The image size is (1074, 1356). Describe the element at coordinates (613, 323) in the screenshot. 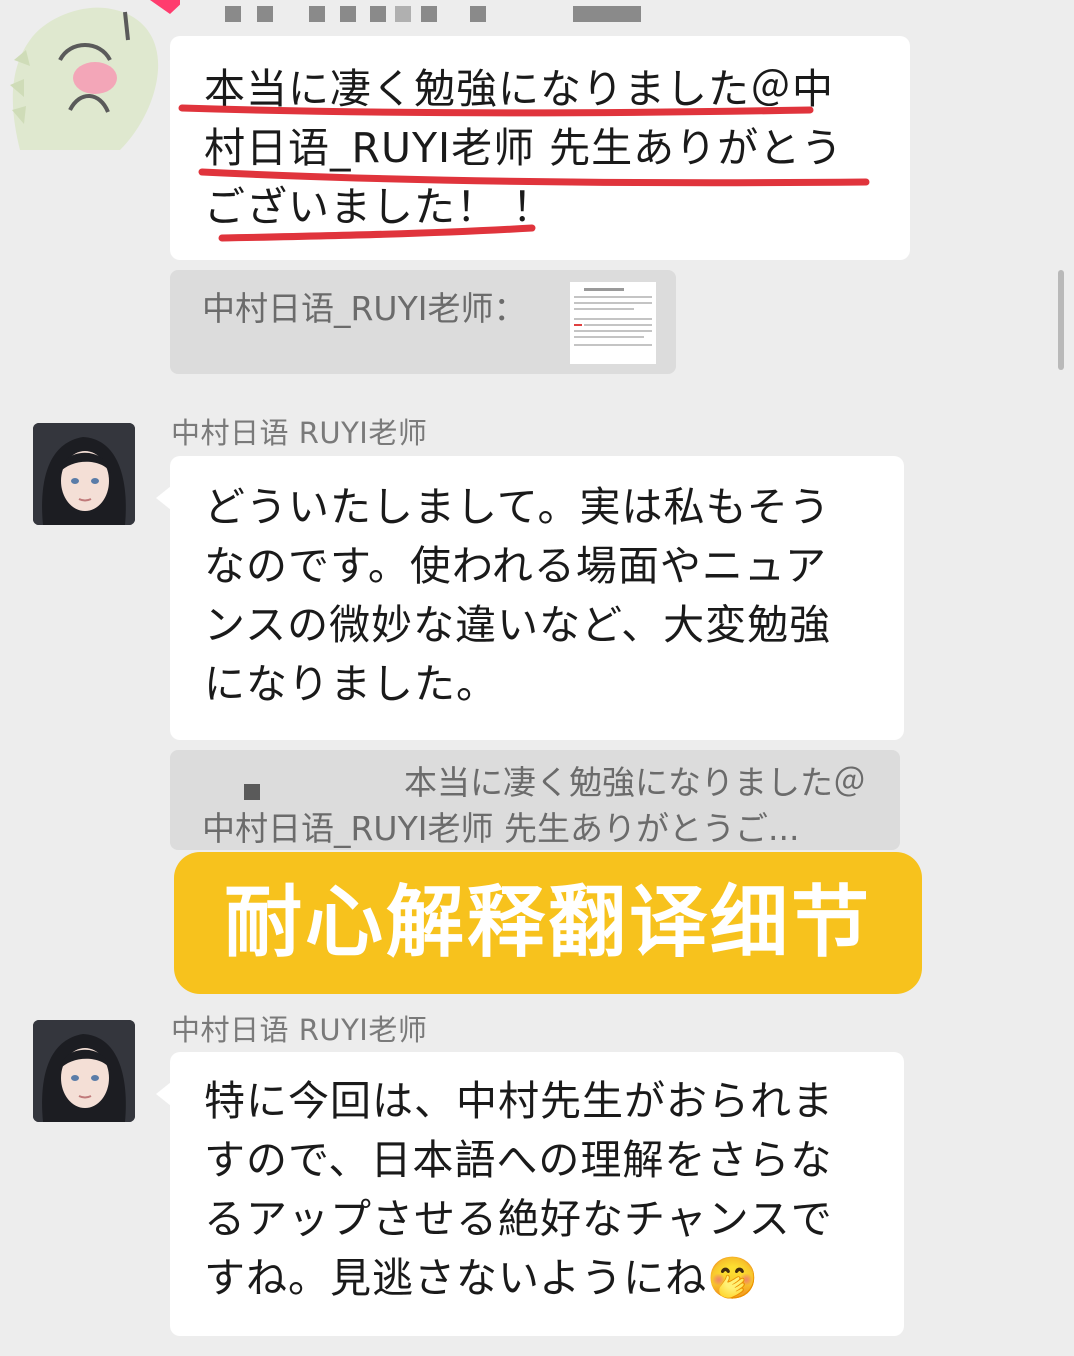

I see `document-thumbnail-icon` at that location.